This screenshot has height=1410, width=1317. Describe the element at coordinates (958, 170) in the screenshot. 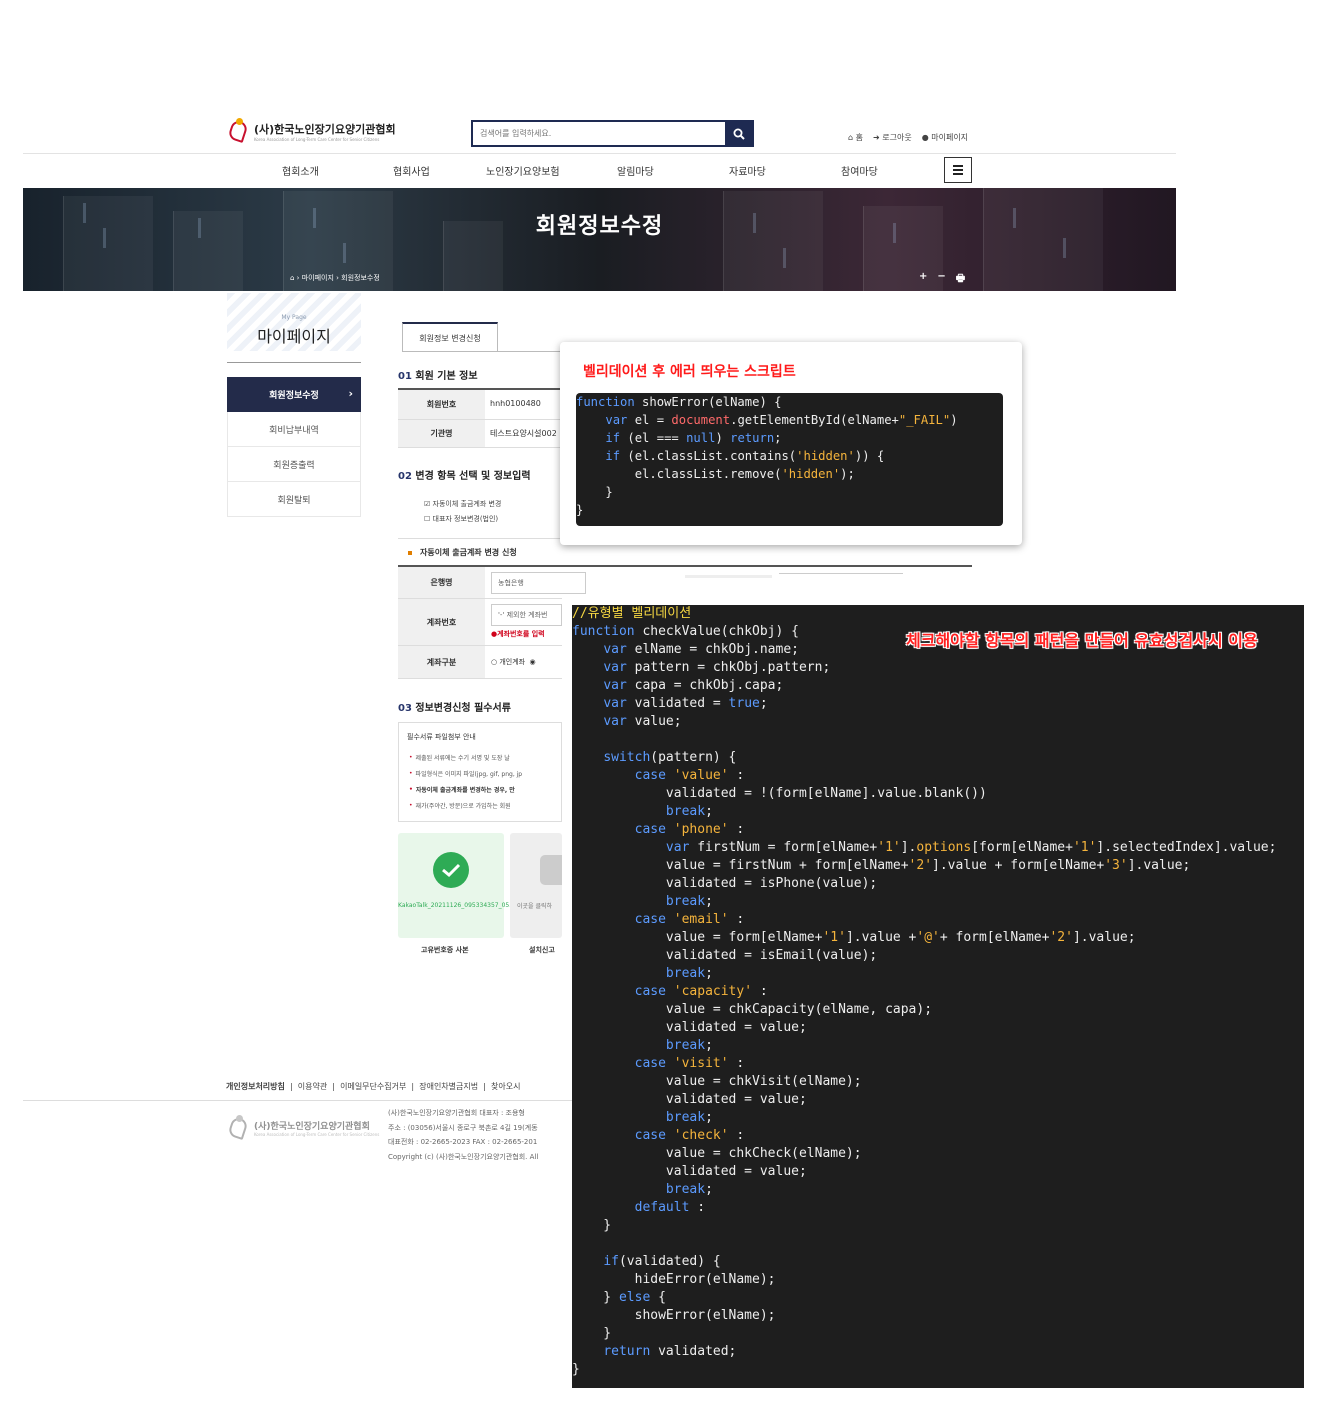

I see `menu-hamburger-icon` at that location.